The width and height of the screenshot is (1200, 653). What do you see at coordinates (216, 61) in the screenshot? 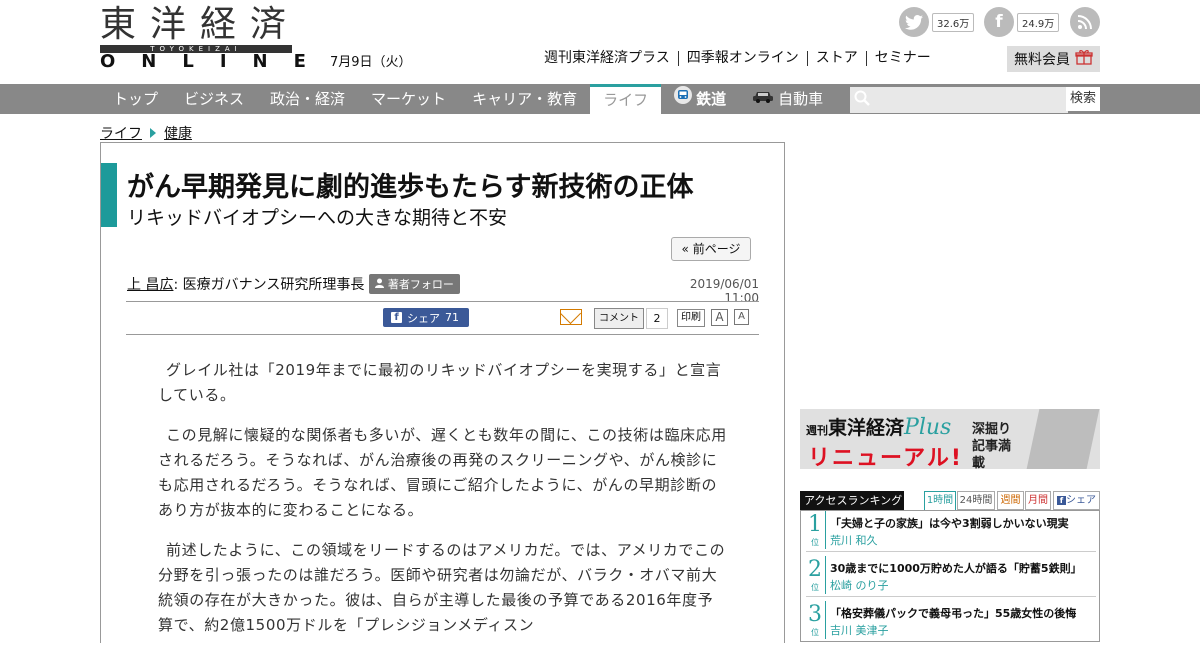
I see `logo-online: ONLINE` at bounding box center [216, 61].